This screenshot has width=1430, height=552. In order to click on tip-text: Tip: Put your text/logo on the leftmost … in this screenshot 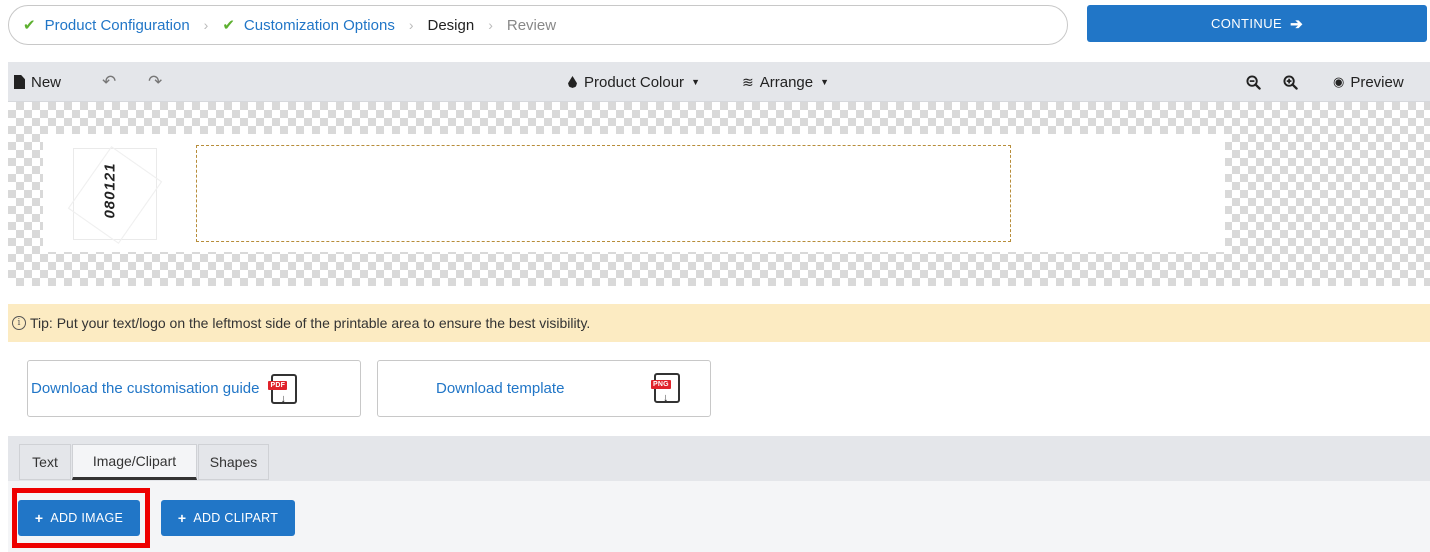, I will do `click(310, 323)`.